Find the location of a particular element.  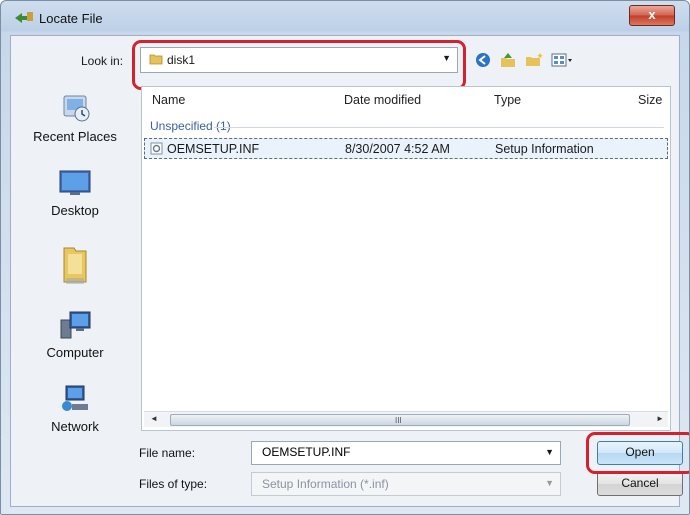

open-button-highlight-annotation is located at coordinates (637, 453).